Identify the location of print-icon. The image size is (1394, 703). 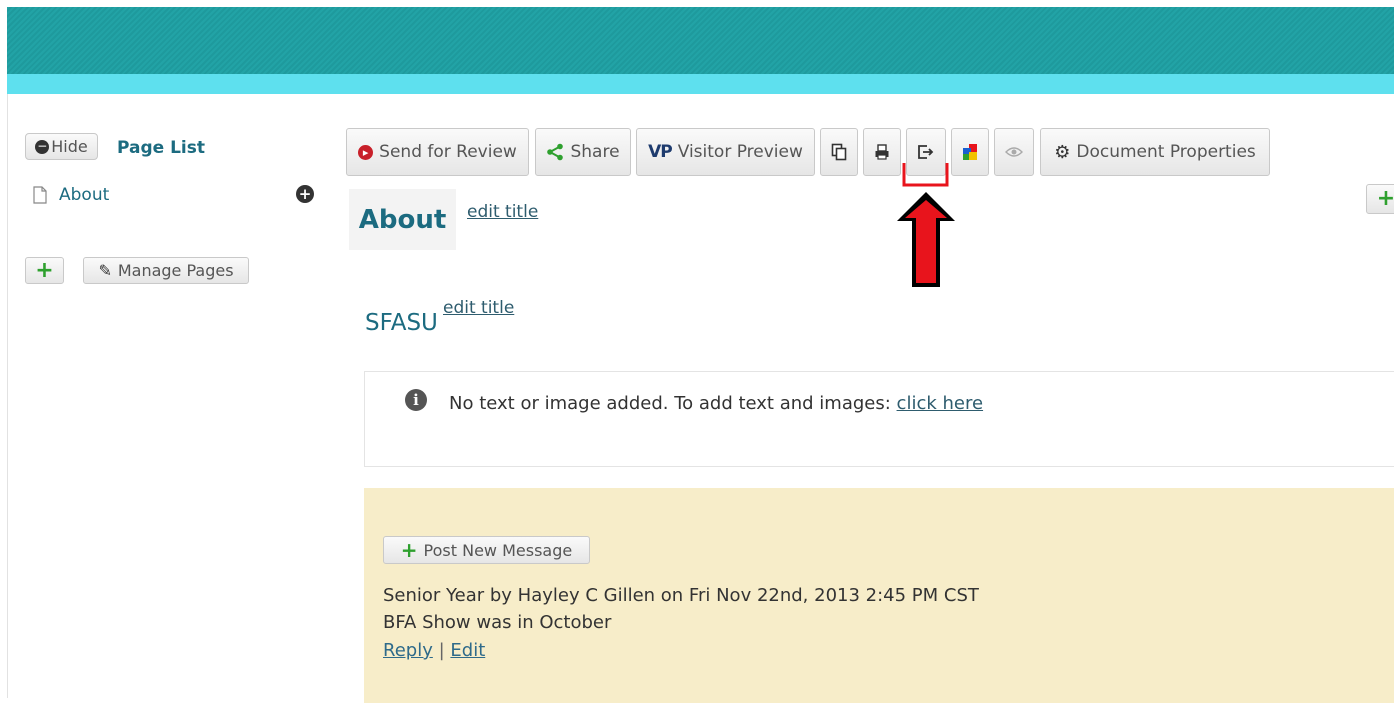
(882, 152).